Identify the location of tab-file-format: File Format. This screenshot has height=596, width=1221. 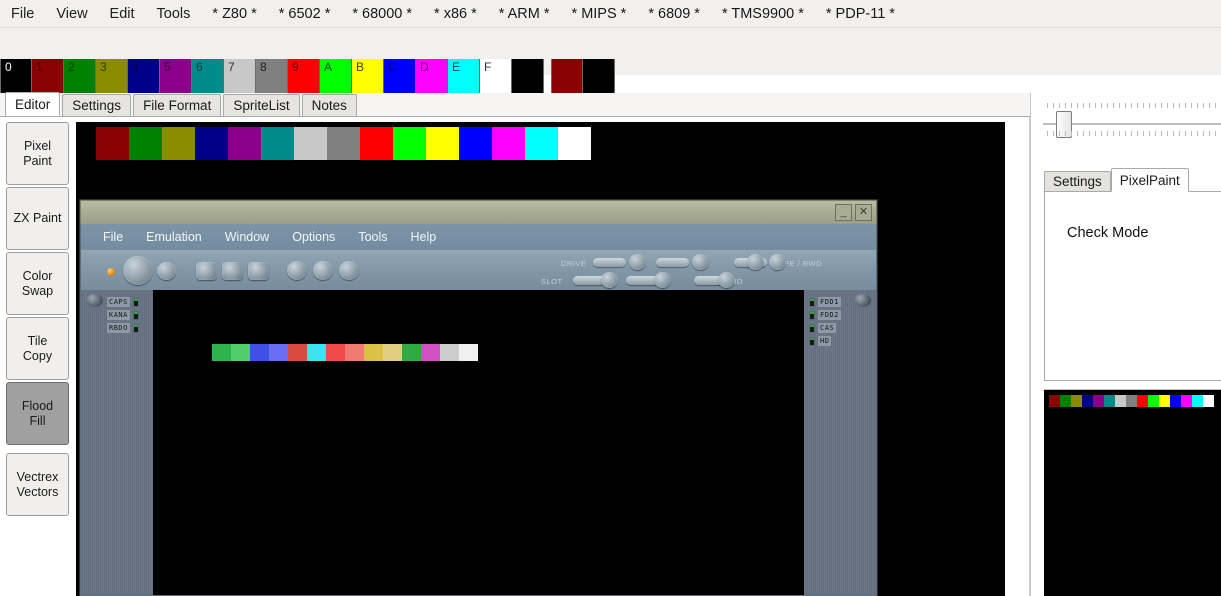
(177, 105).